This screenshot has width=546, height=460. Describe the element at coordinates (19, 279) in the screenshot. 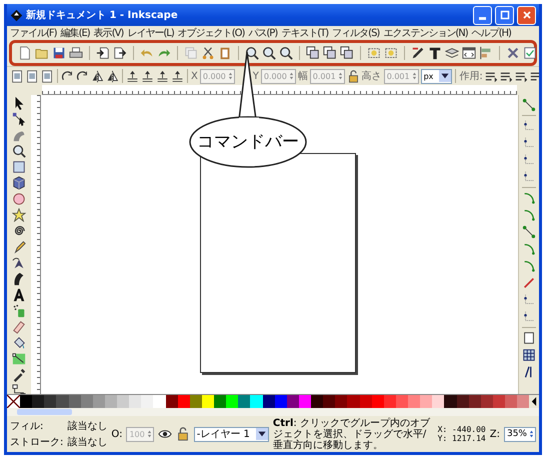

I see `calligraphy-icon` at that location.